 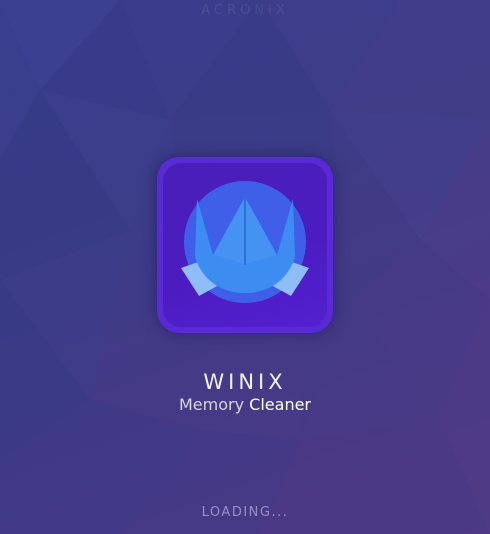 I want to click on app-logo, so click(x=245, y=245).